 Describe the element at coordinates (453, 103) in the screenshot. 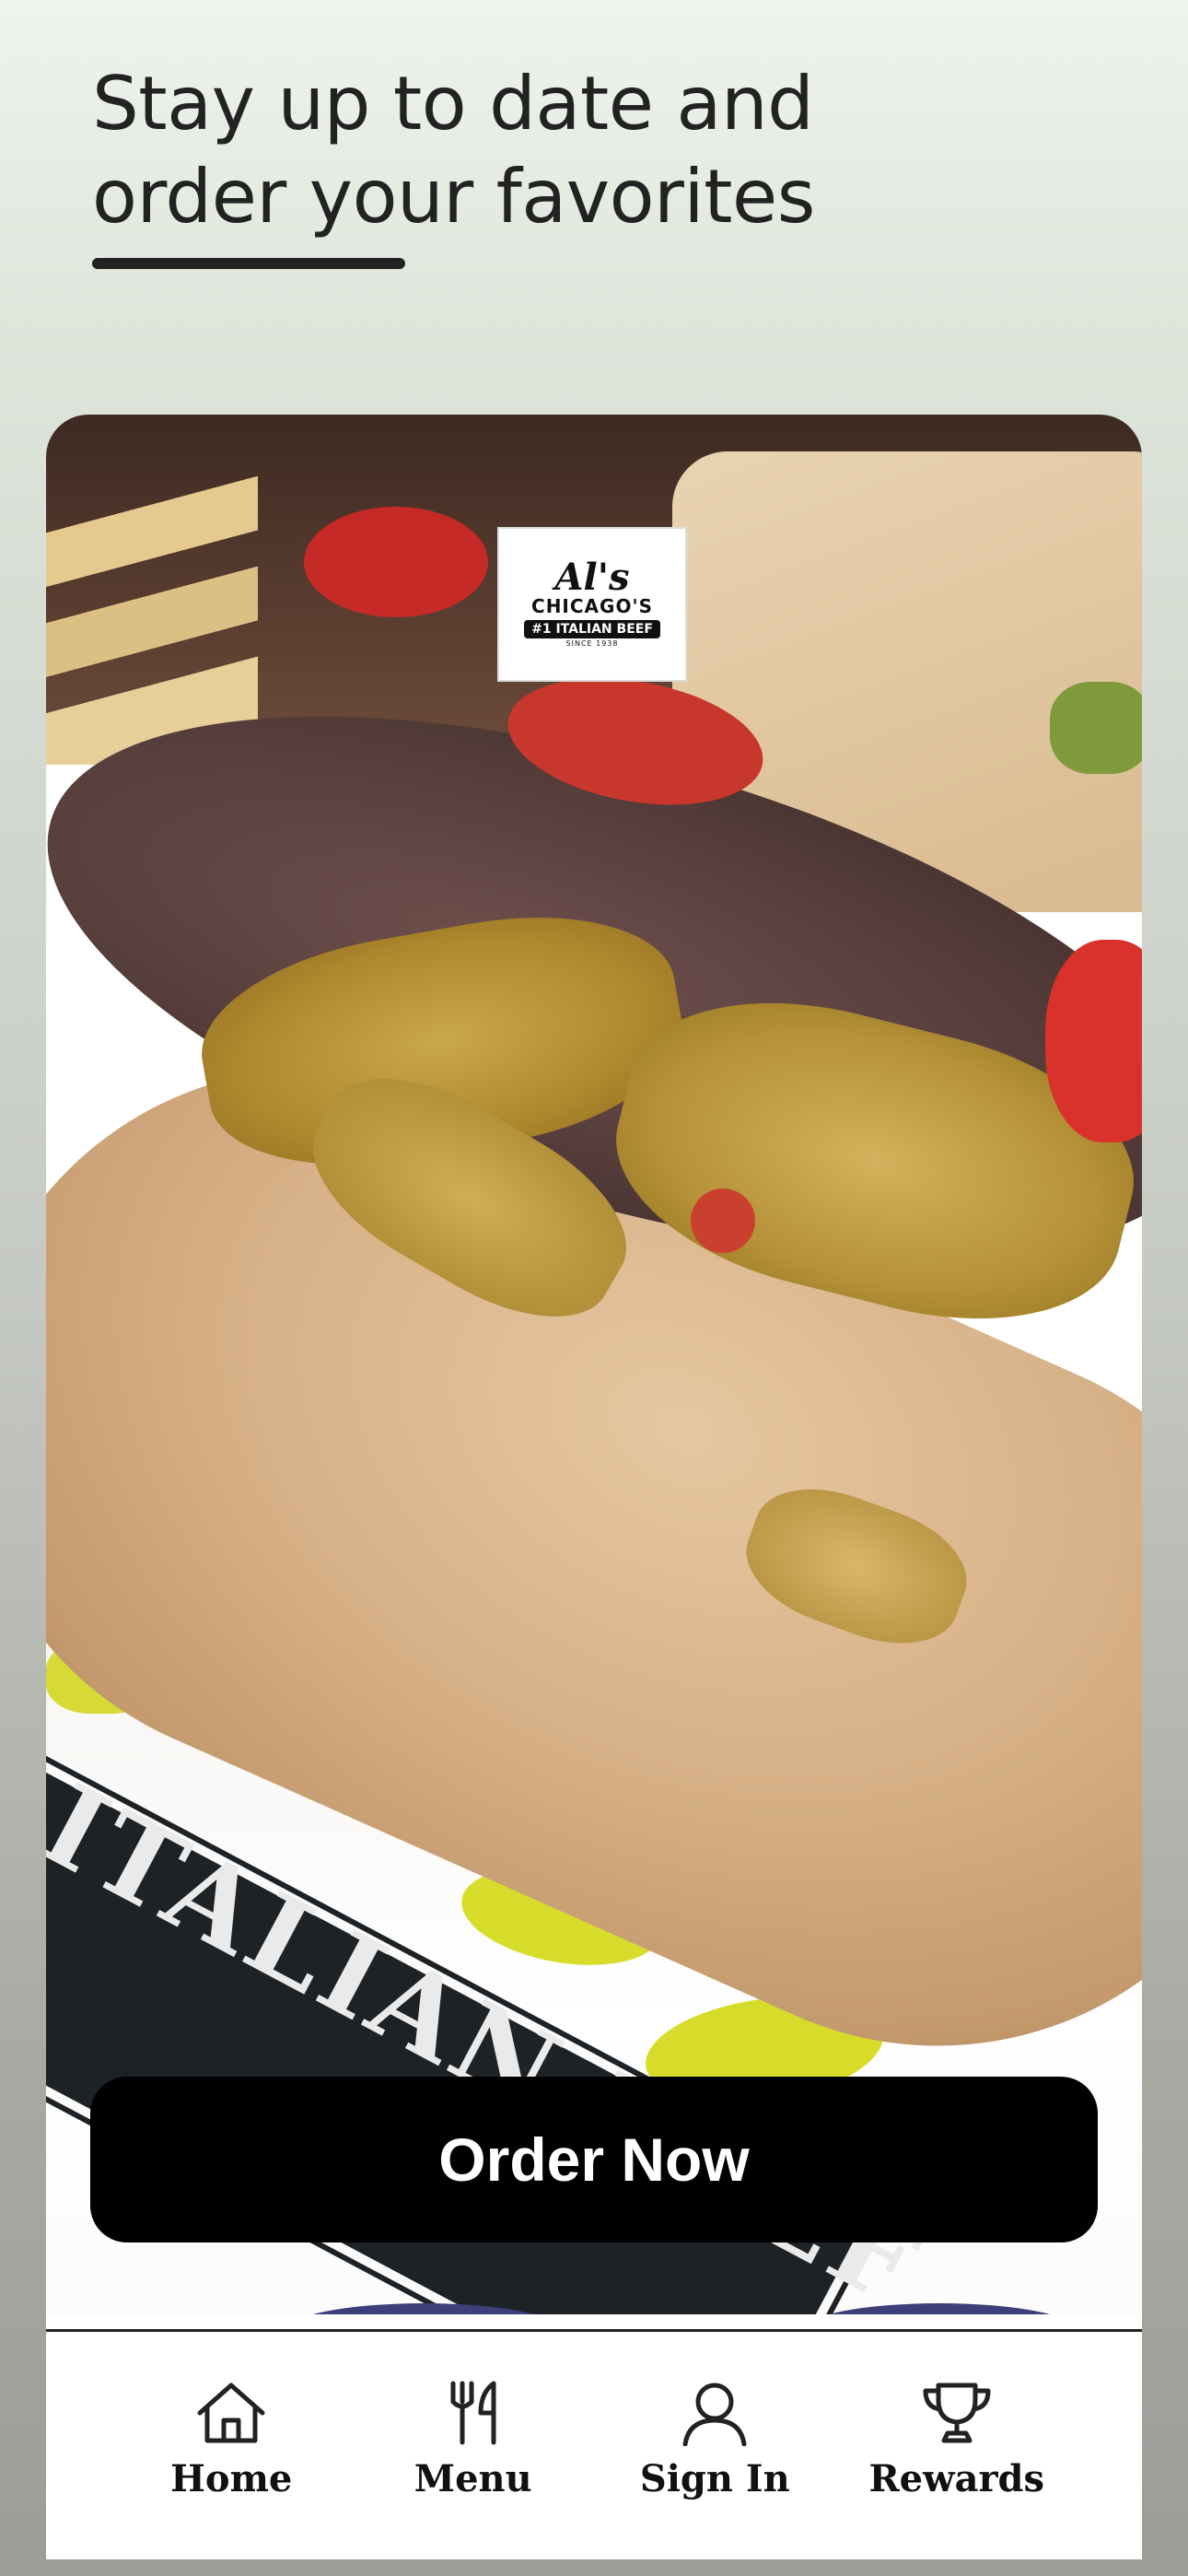

I see `headline-line-1: Stay up to date and` at that location.